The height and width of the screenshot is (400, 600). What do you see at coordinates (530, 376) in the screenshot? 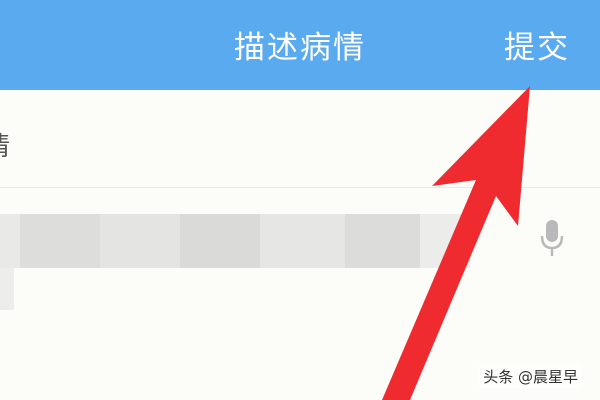
I see `watermark: 头条 @晨星早` at bounding box center [530, 376].